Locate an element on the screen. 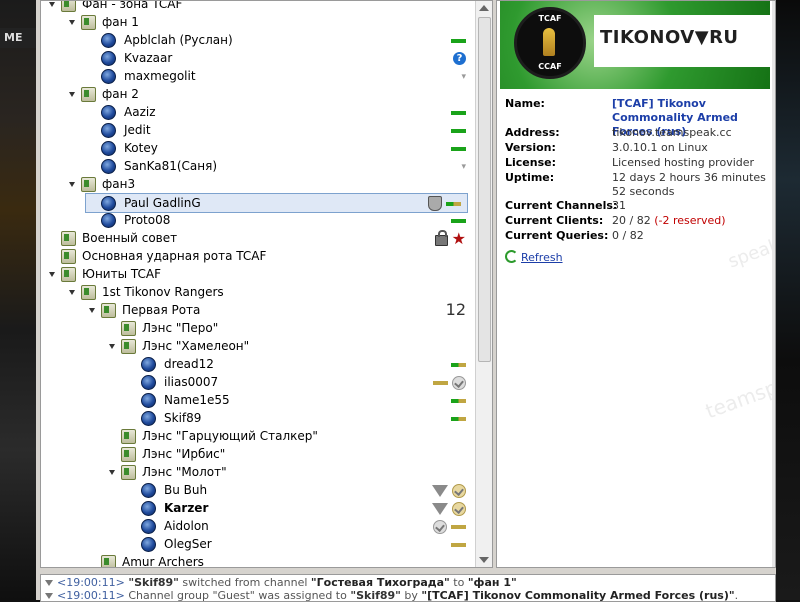  client-row: Bu Buh is located at coordinates (300, 490).